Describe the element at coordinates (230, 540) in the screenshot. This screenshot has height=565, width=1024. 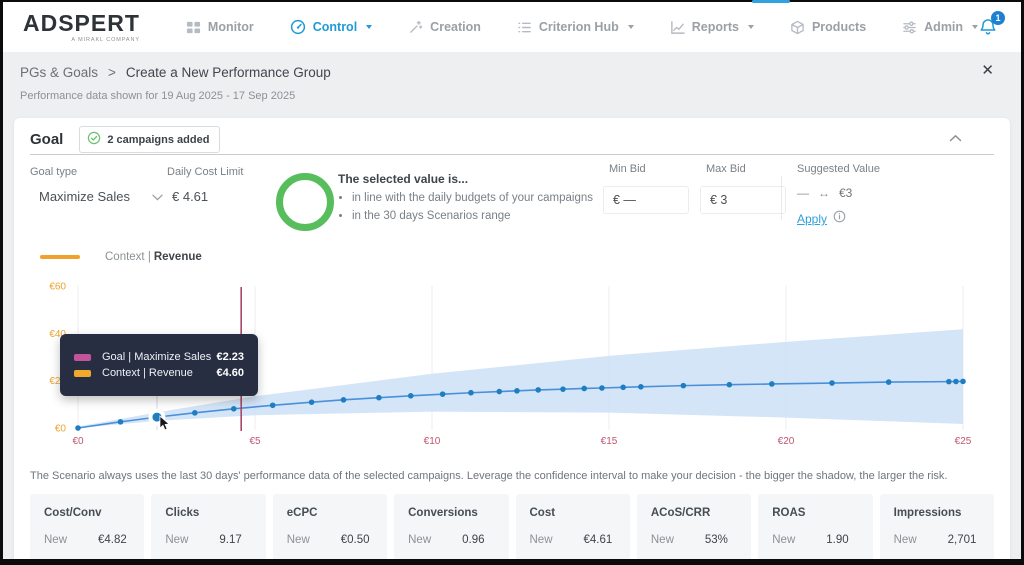
I see `stat-value: 9.17` at that location.